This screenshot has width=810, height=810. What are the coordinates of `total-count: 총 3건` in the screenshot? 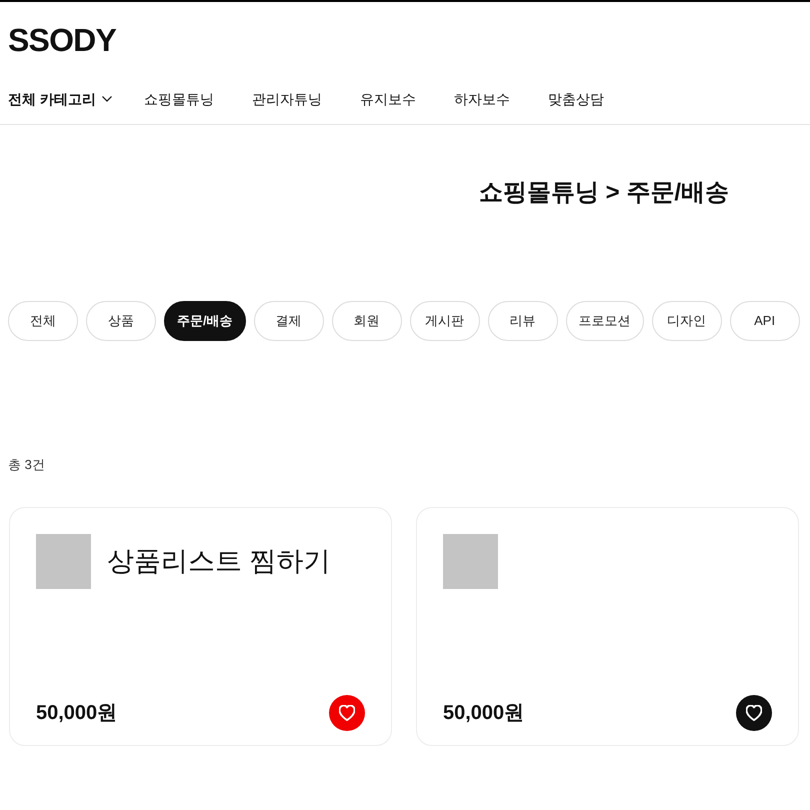 It's located at (26, 464).